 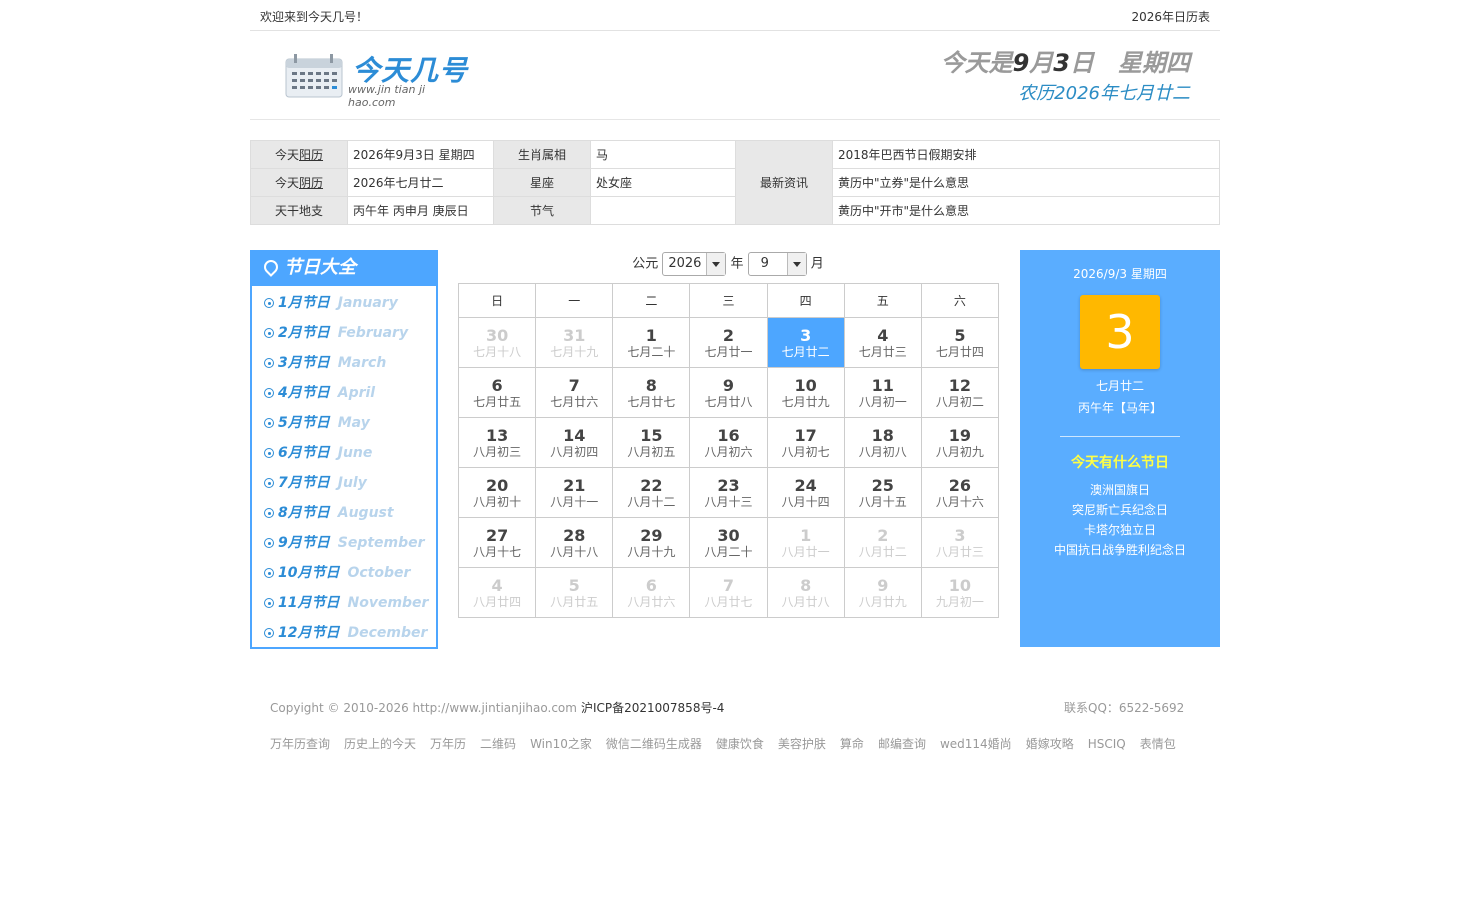 What do you see at coordinates (777, 264) in the screenshot?
I see `month-select: 9` at bounding box center [777, 264].